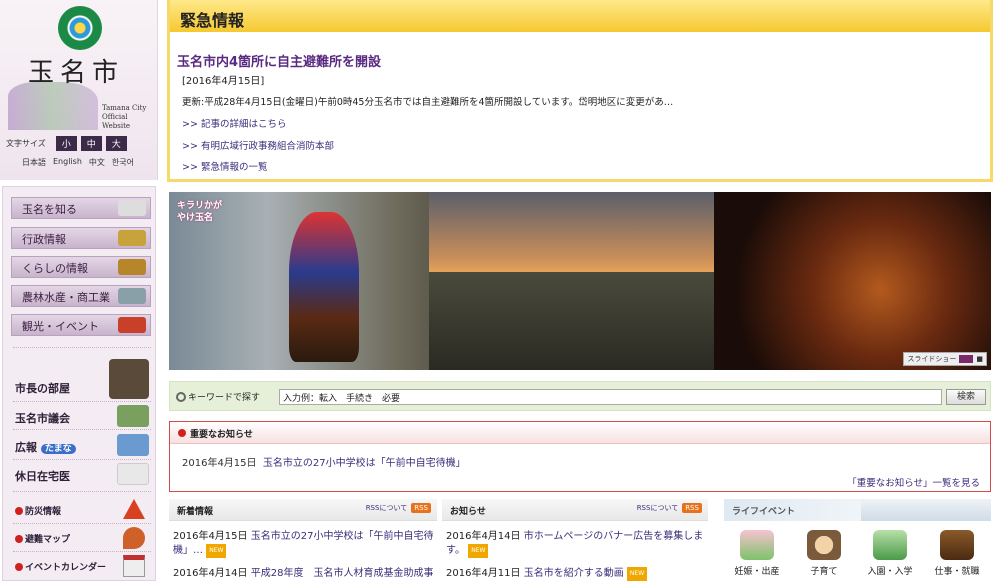  Describe the element at coordinates (97, 162) in the screenshot. I see `lang-chinese: 中文` at that location.